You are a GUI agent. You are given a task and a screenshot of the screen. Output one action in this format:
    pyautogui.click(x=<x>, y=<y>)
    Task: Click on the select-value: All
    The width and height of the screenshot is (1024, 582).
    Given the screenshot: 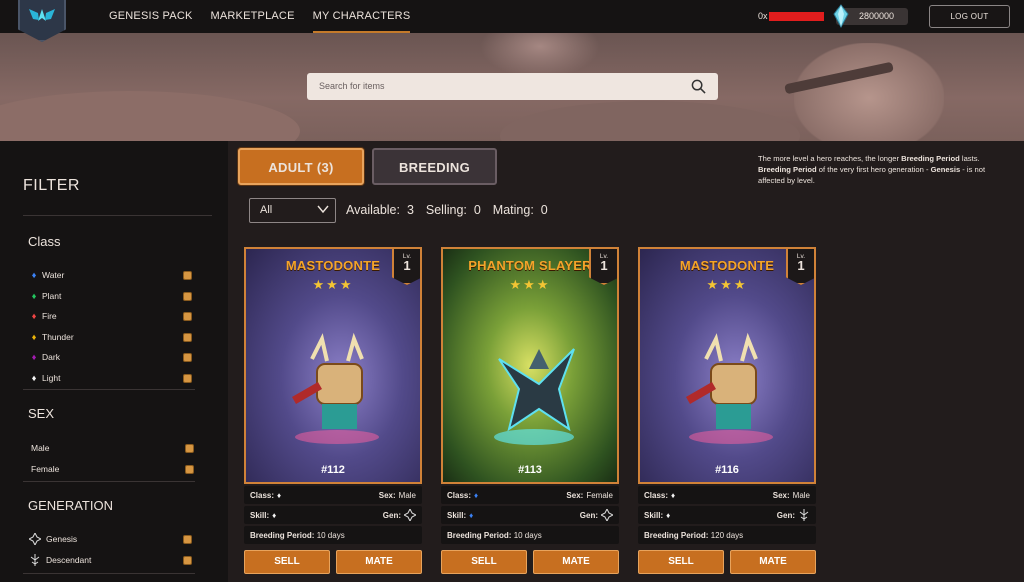 What is the action you would take?
    pyautogui.click(x=266, y=210)
    